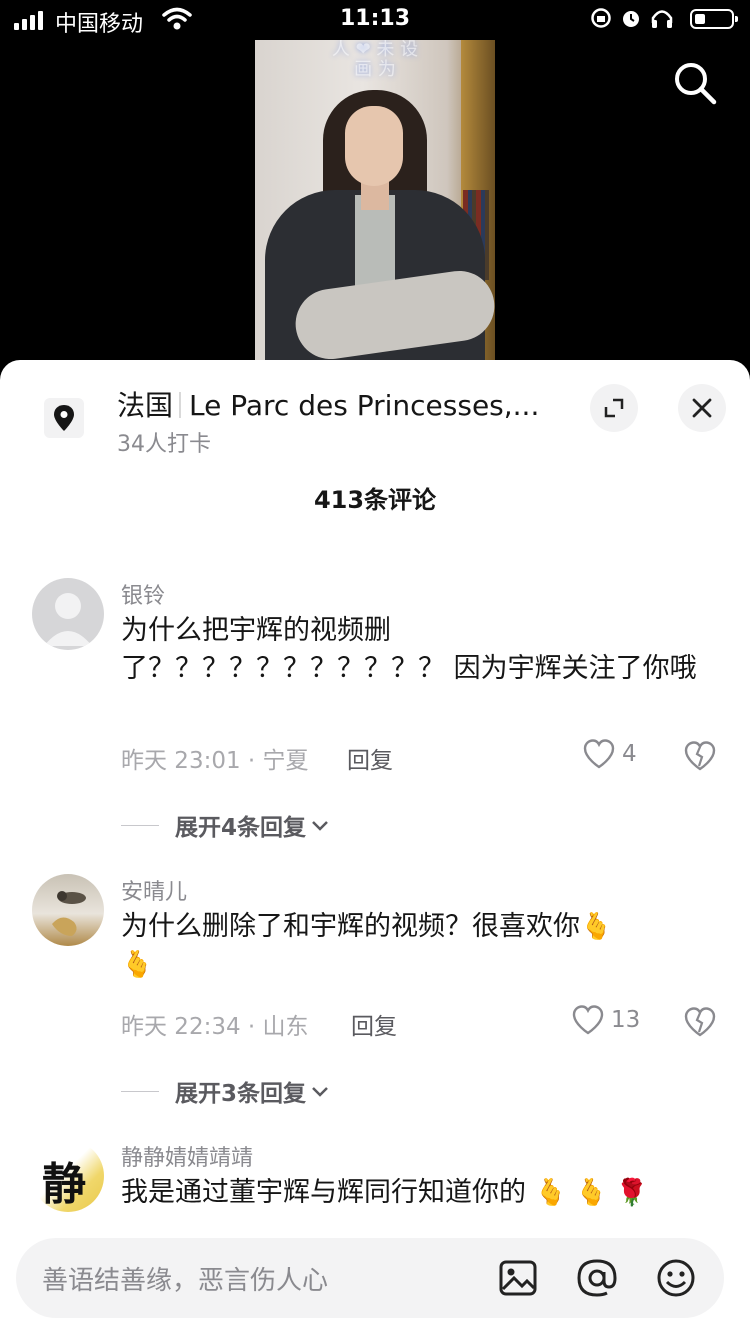 Image resolution: width=750 pixels, height=1334 pixels. Describe the element at coordinates (375, 20) in the screenshot. I see `status-bar: 中国移动 11:13` at that location.